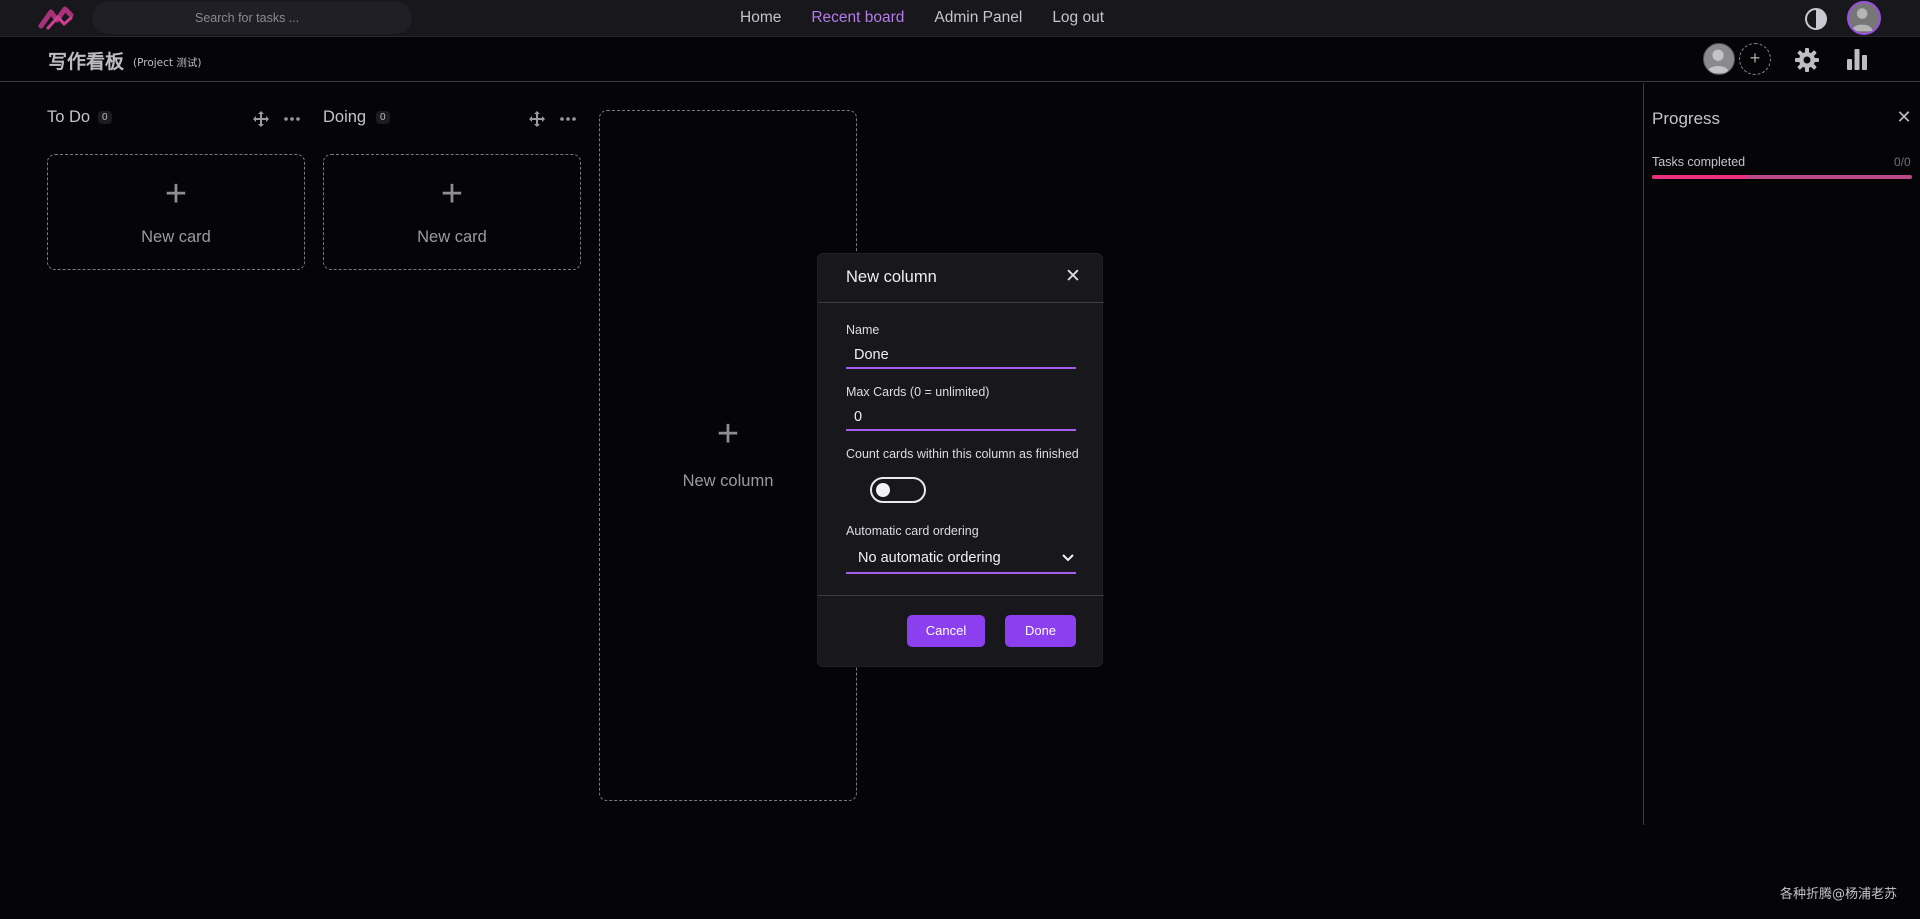 Image resolution: width=1920 pixels, height=919 pixels. I want to click on theme-toggle-icon, so click(1816, 19).